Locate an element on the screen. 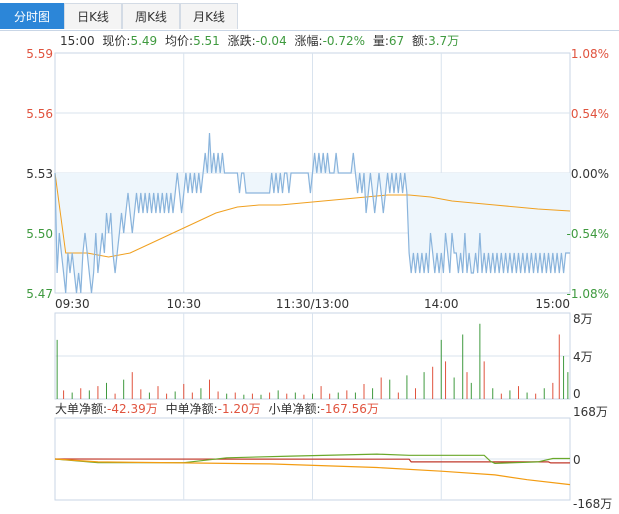  flow-tick-label: -168万 is located at coordinates (592, 504).